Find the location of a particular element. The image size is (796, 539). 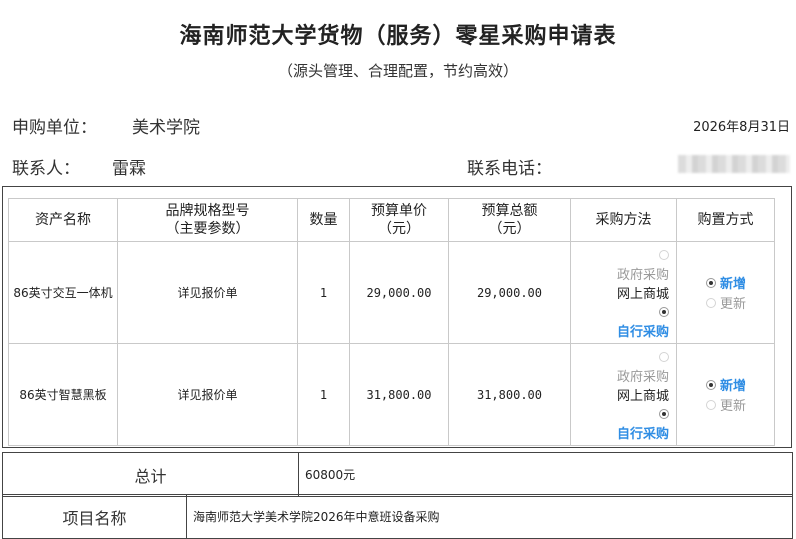

form-subtitle: （源头管理、合理配置，节约高效） is located at coordinates (397, 71).